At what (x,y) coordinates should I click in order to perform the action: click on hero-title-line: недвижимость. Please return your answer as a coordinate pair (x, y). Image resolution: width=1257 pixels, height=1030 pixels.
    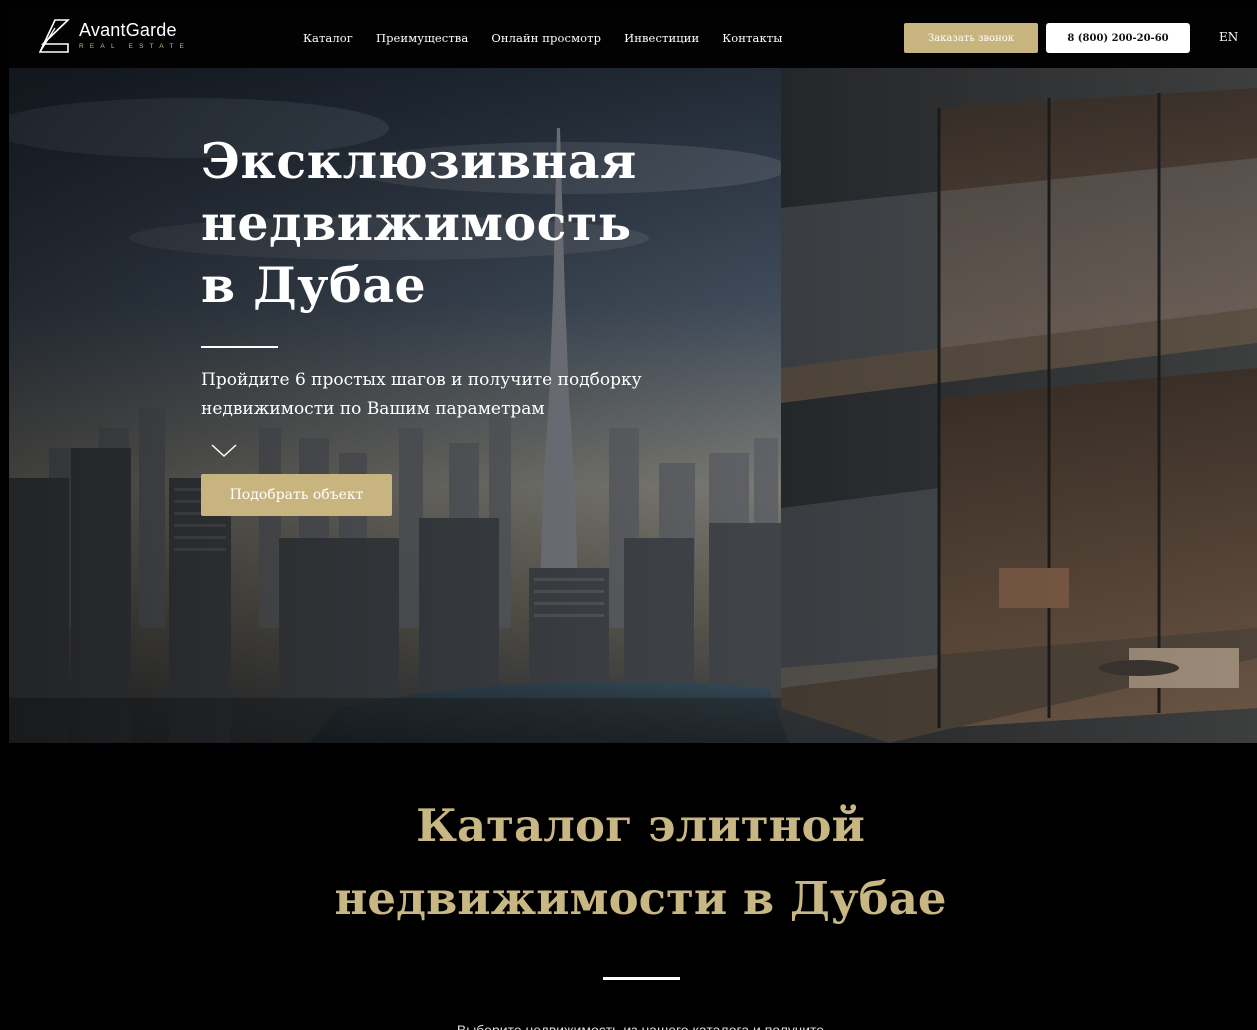
    Looking at the image, I should click on (416, 223).